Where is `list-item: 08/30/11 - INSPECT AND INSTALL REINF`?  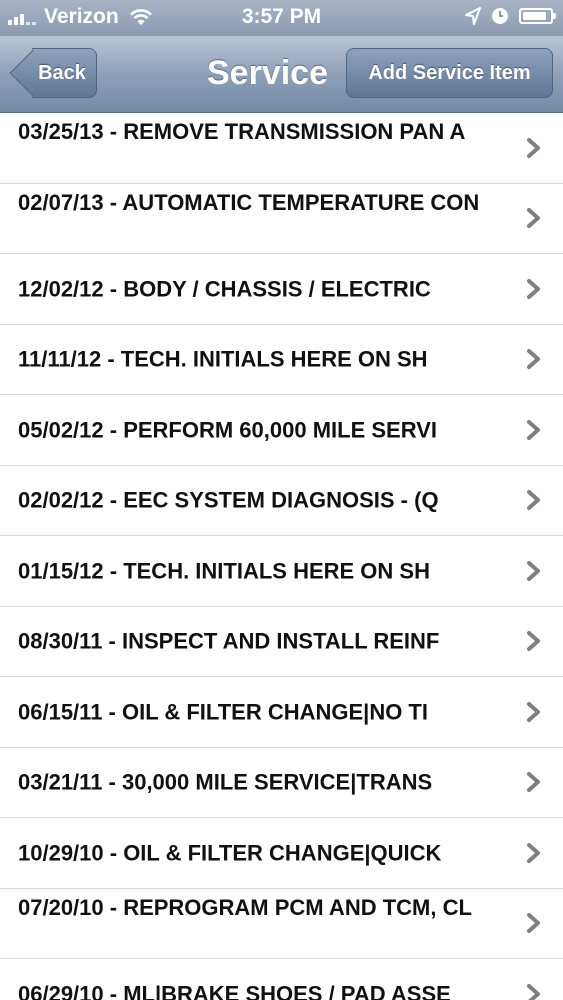 list-item: 08/30/11 - INSPECT AND INSTALL REINF is located at coordinates (281, 642).